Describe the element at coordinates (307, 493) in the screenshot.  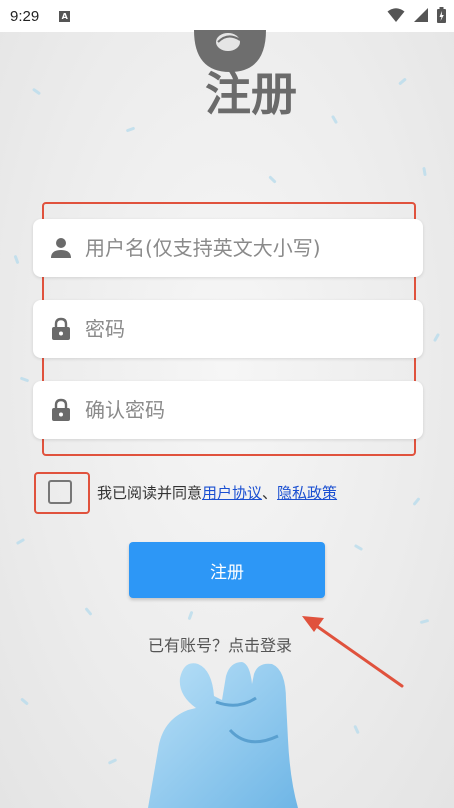
I see `privacy-policy-link: 隐私政策` at that location.